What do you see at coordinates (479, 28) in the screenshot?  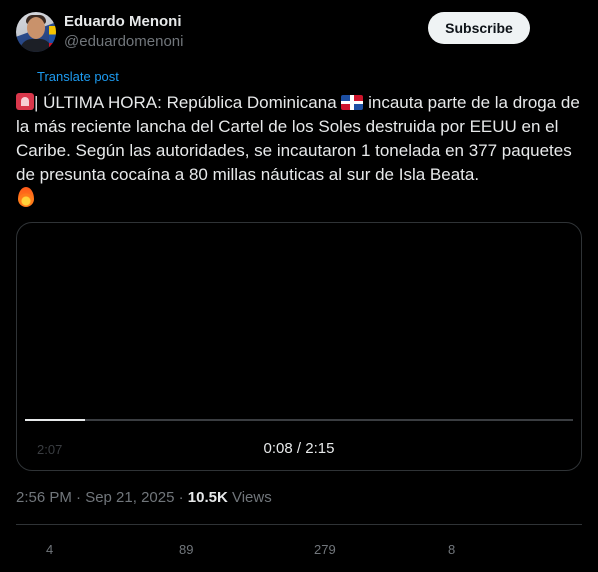 I see `subscribe-button: Subscribe` at bounding box center [479, 28].